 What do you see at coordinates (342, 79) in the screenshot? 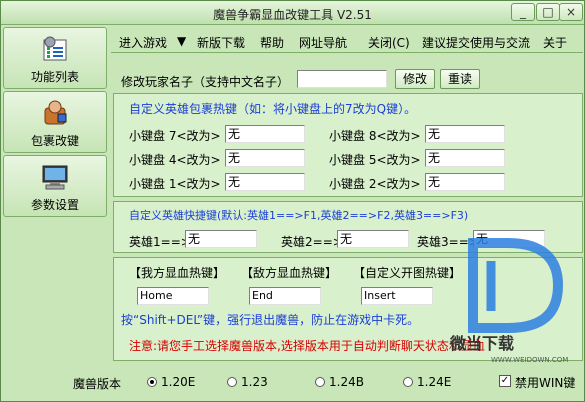
I see `player-name-input` at bounding box center [342, 79].